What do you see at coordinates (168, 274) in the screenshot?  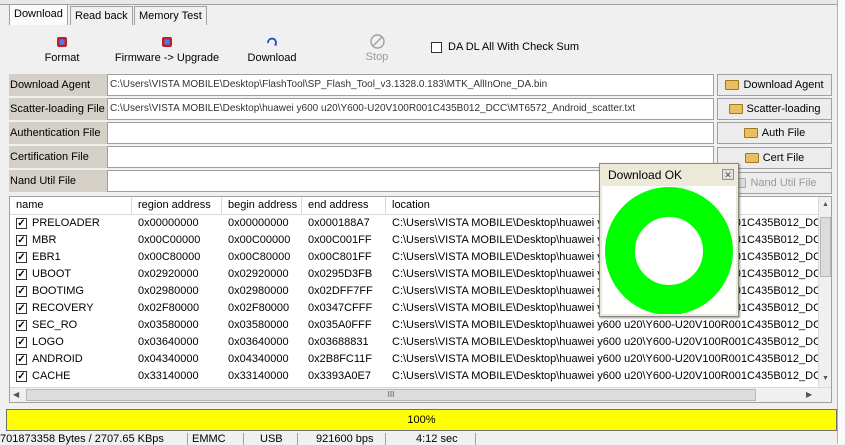 I see `cell-region-address: 0x02920000` at bounding box center [168, 274].